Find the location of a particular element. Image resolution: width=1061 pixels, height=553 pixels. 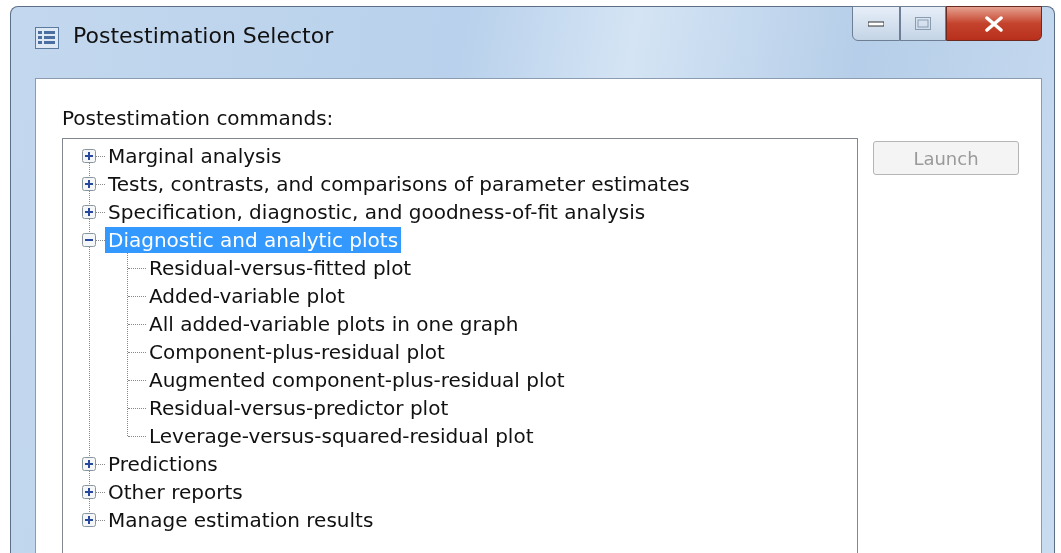

tree-item: Manage estimation results is located at coordinates (241, 520).